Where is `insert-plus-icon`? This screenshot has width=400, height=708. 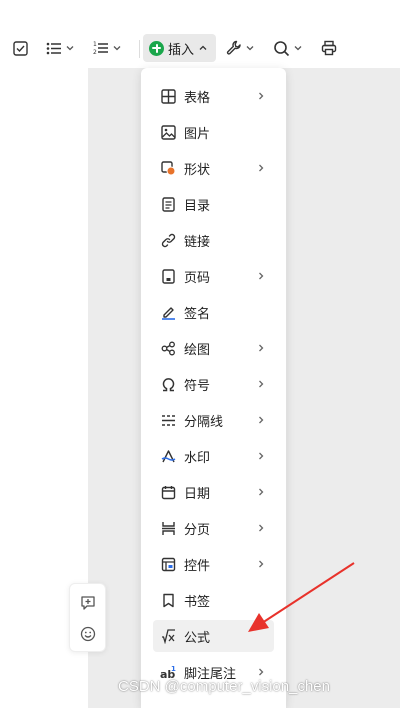
insert-plus-icon is located at coordinates (156, 48).